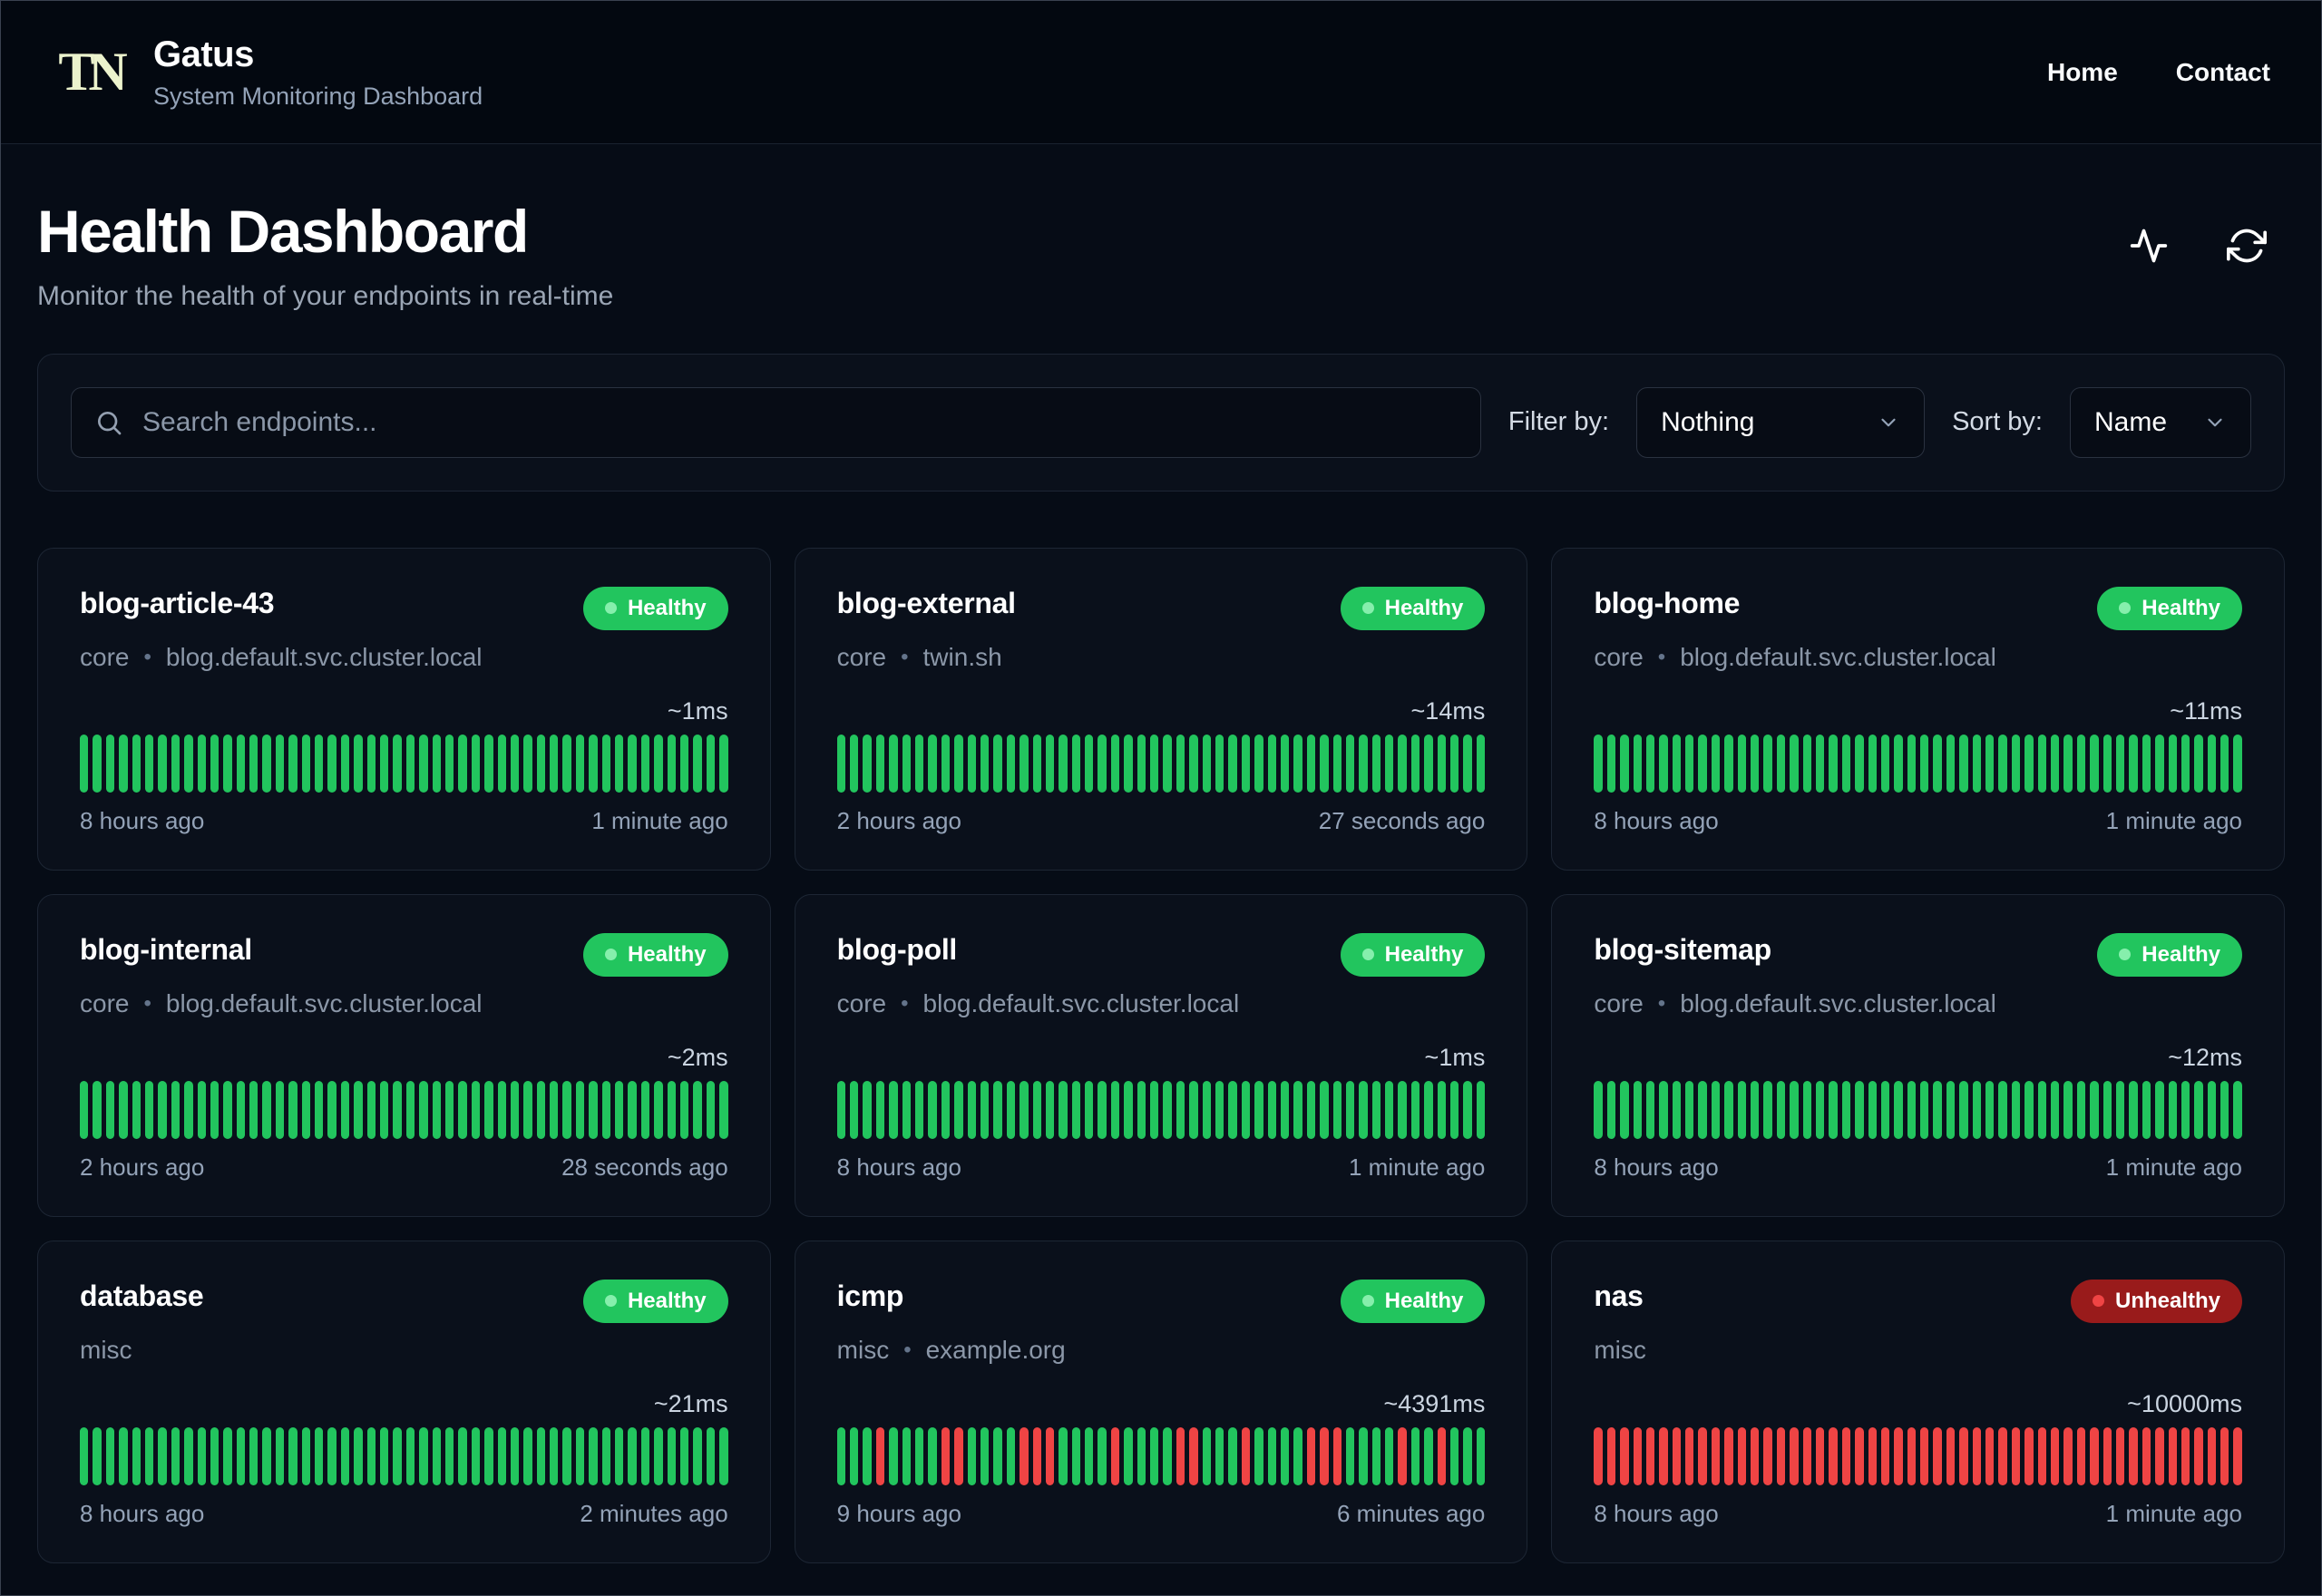  What do you see at coordinates (267, 72) in the screenshot?
I see `brand: TN Gatus System Monitoring Dashboard` at bounding box center [267, 72].